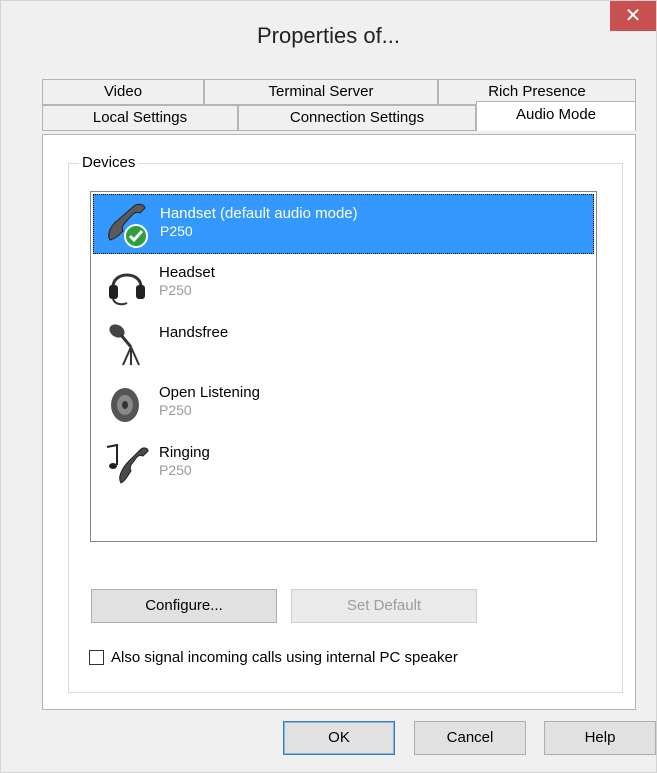  Describe the element at coordinates (357, 118) in the screenshot. I see `tab-connection-settings: Connection Settings` at that location.